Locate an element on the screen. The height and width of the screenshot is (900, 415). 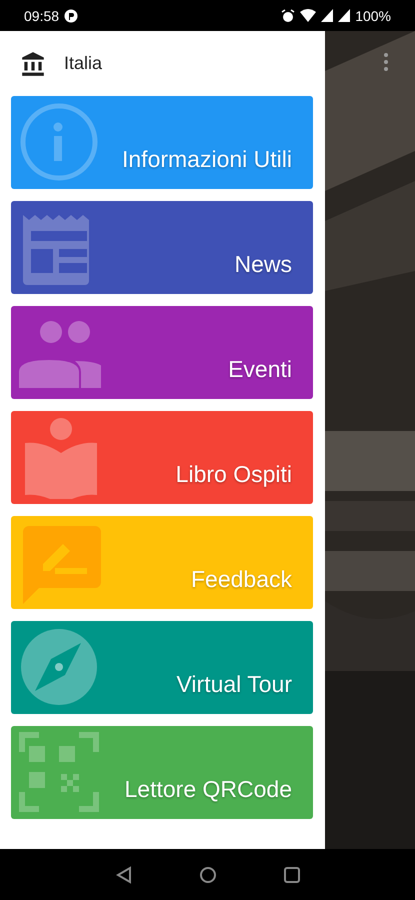
wifi-icon is located at coordinates (308, 15).